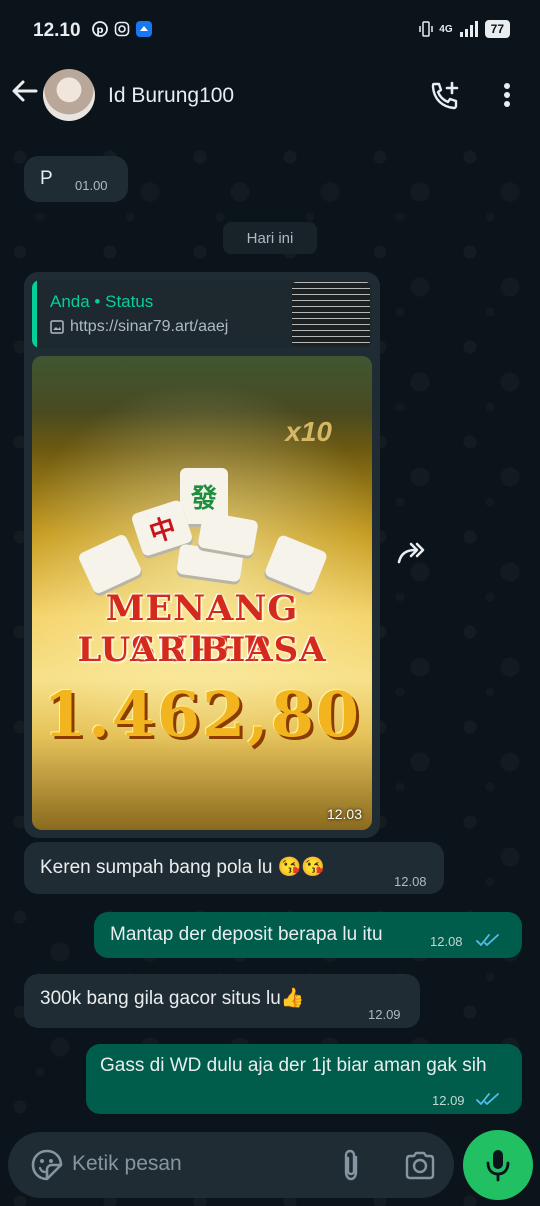 The height and width of the screenshot is (1206, 540). Describe the element at coordinates (149, 326) in the screenshot. I see `quoted-link-text: https://sinar79.art/aaej` at that location.